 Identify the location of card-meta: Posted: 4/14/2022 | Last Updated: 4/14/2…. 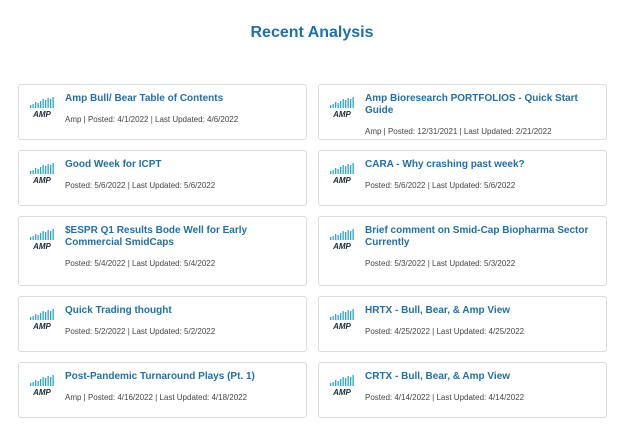
(445, 397).